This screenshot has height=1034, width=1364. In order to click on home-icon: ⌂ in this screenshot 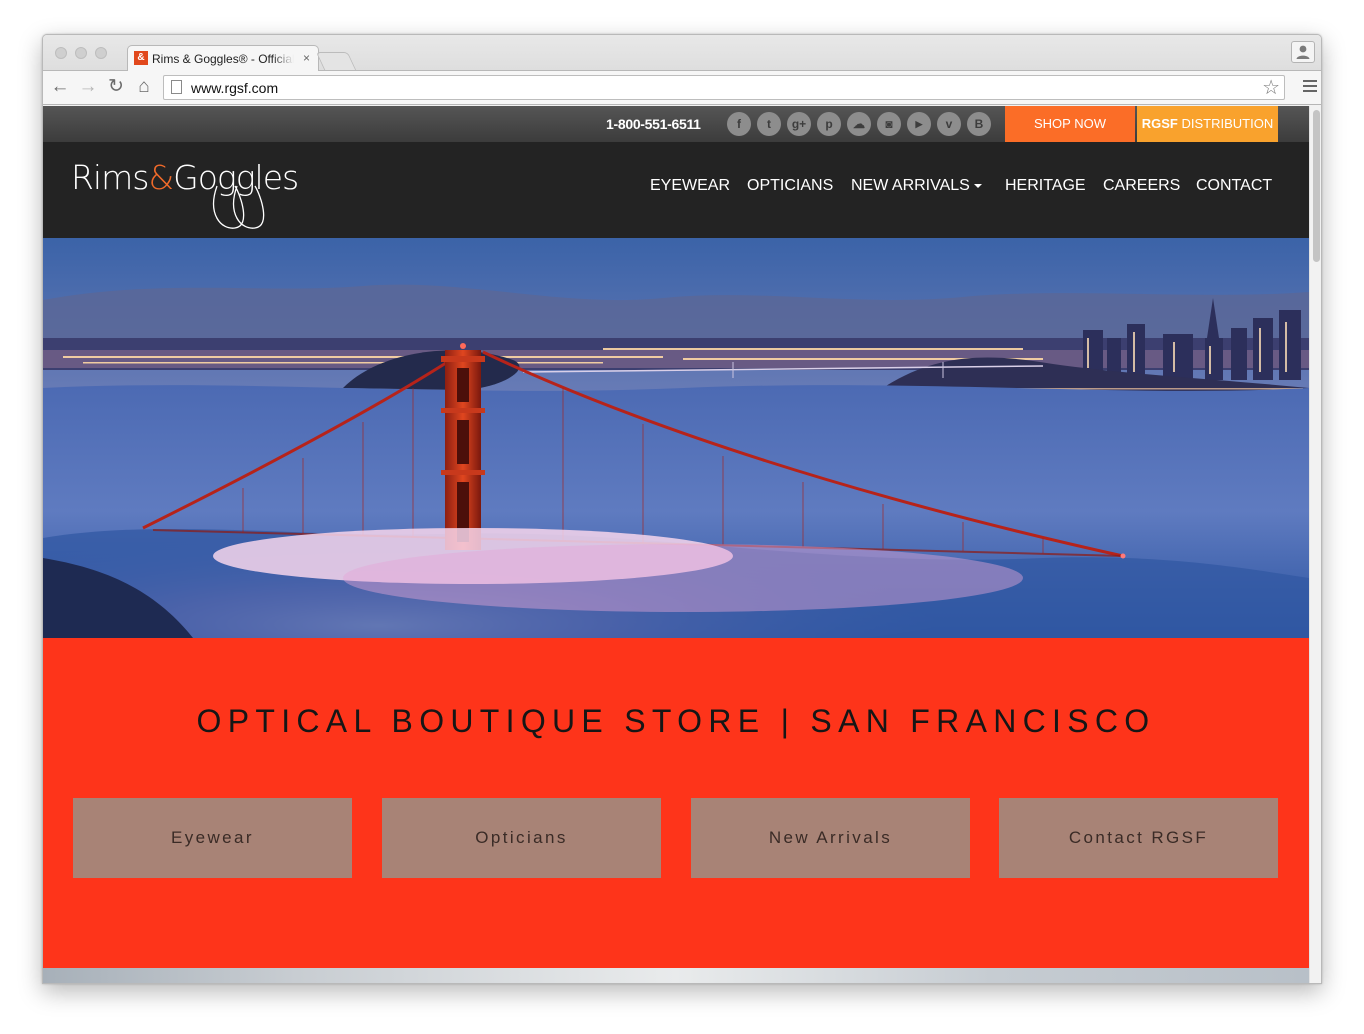, I will do `click(144, 87)`.